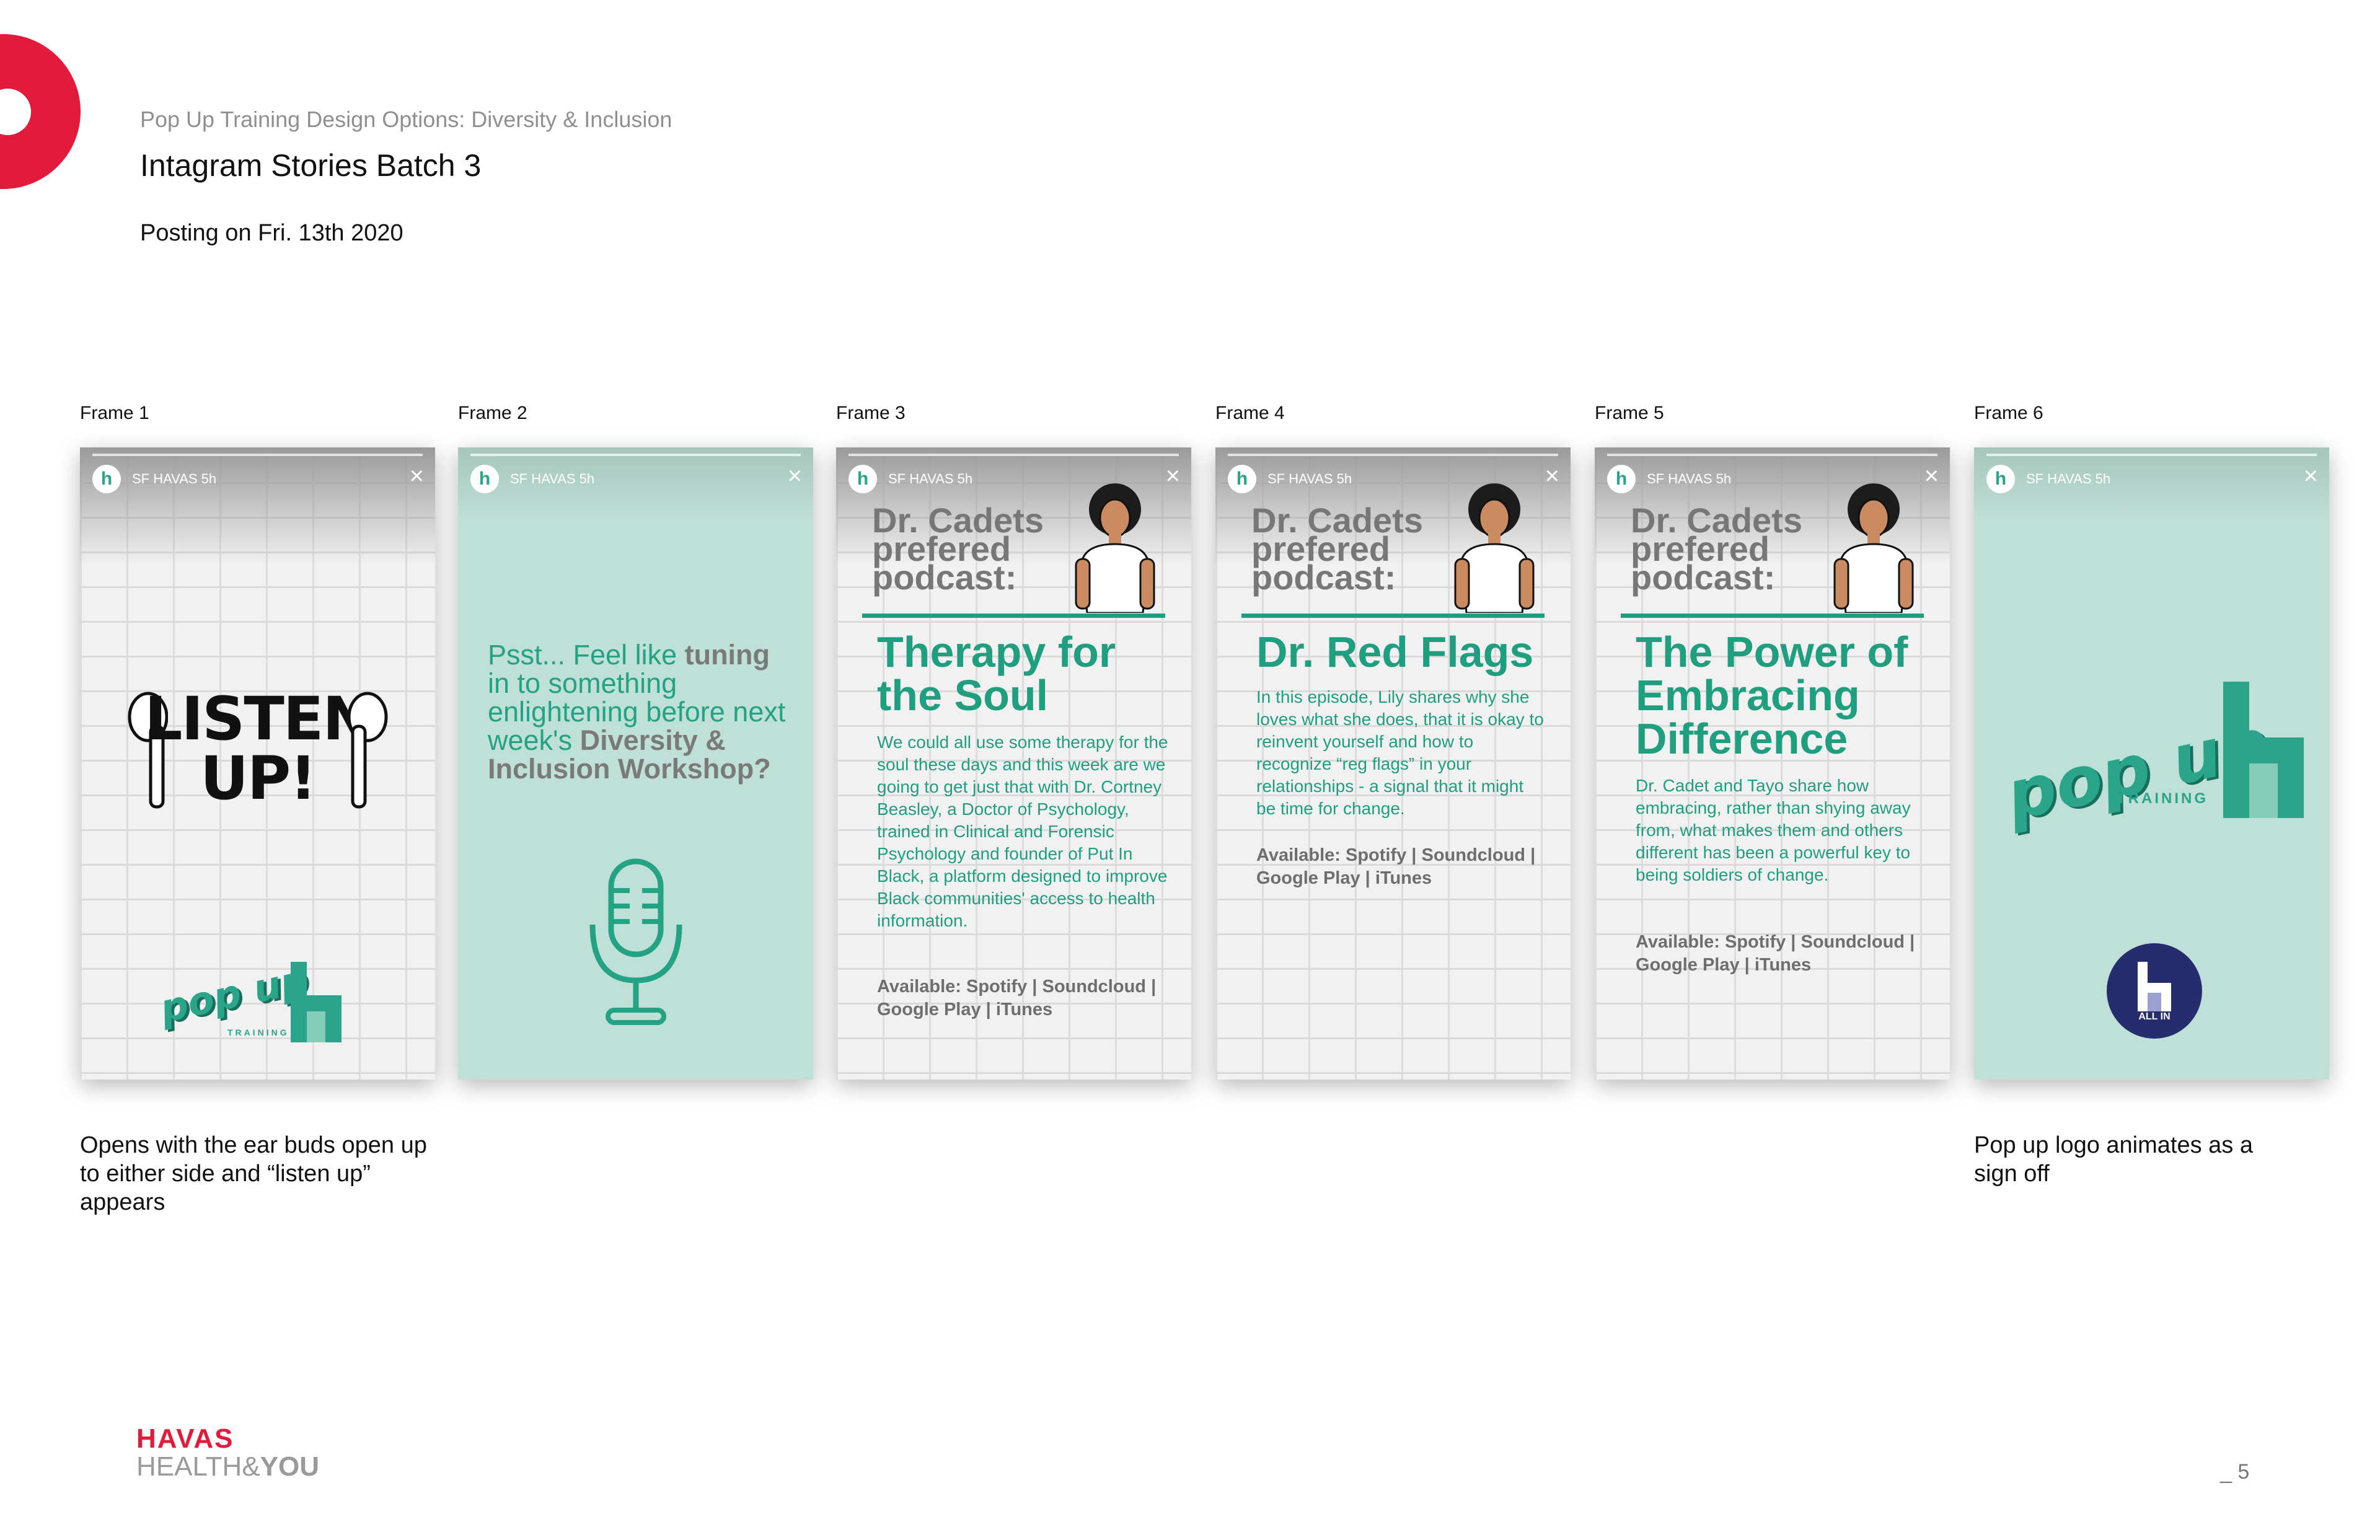  What do you see at coordinates (996, 673) in the screenshot?
I see `episode-title: Therapy for the Soul` at bounding box center [996, 673].